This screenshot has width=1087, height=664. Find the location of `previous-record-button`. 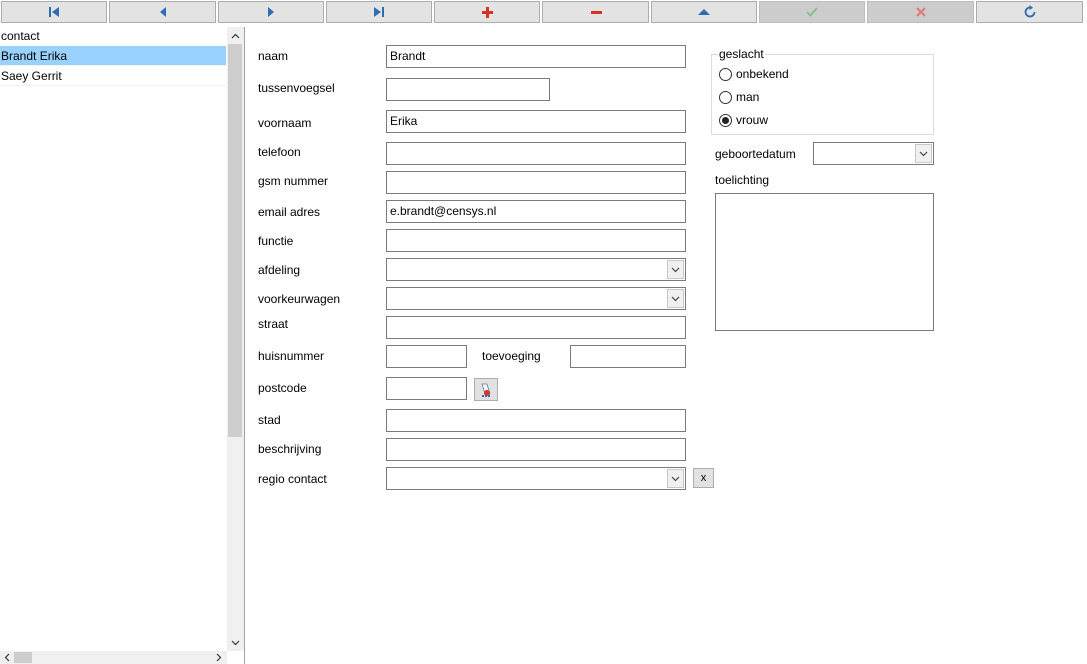

previous-record-button is located at coordinates (162, 12).